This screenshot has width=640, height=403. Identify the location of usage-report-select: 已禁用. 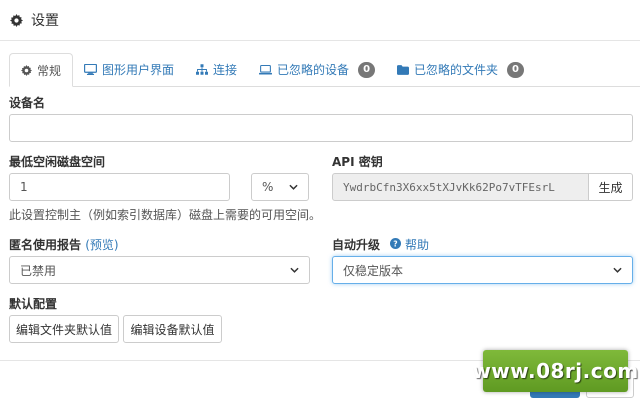
(159, 270).